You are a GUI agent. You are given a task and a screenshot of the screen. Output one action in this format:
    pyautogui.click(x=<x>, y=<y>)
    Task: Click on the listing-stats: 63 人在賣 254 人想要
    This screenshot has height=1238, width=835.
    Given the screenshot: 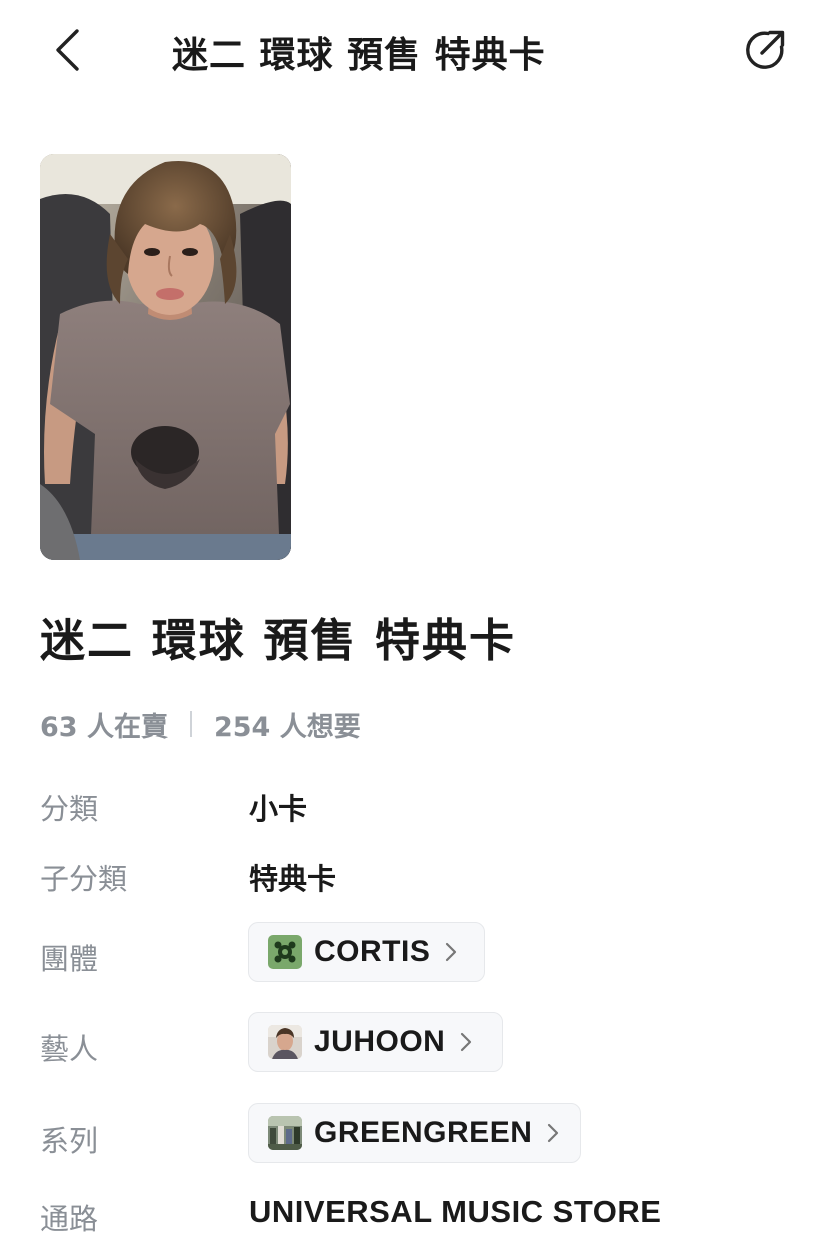 What is the action you would take?
    pyautogui.click(x=200, y=724)
    